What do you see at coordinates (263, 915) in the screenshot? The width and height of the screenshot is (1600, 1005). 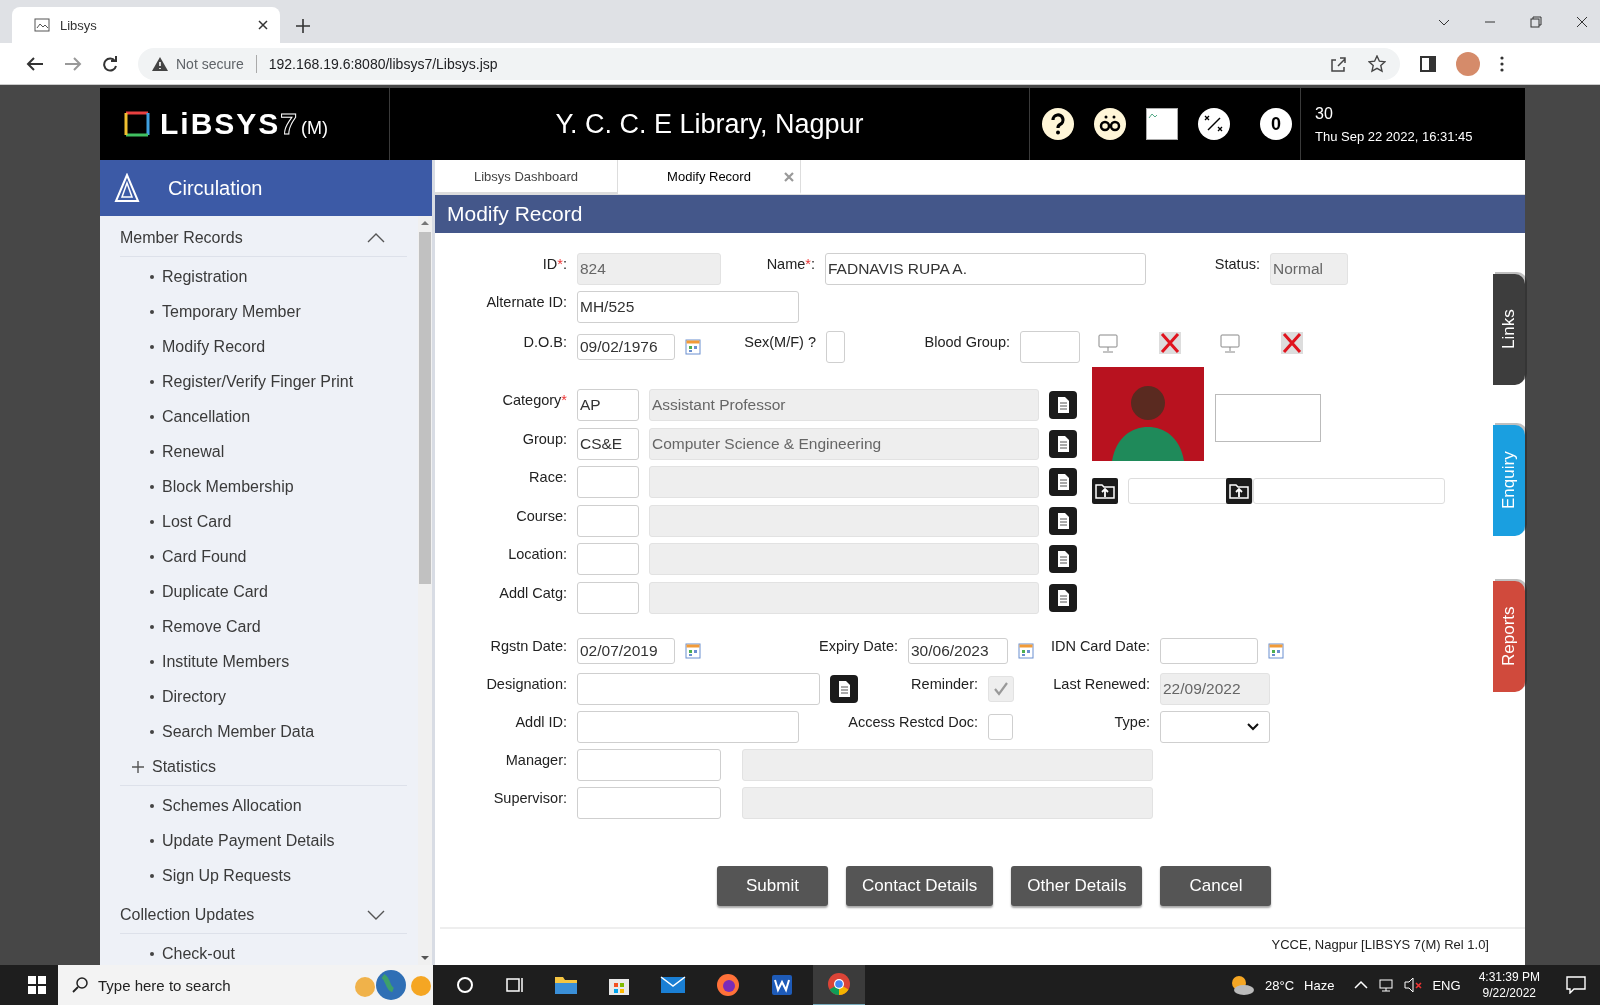 I see `section-header: Collection Updates` at bounding box center [263, 915].